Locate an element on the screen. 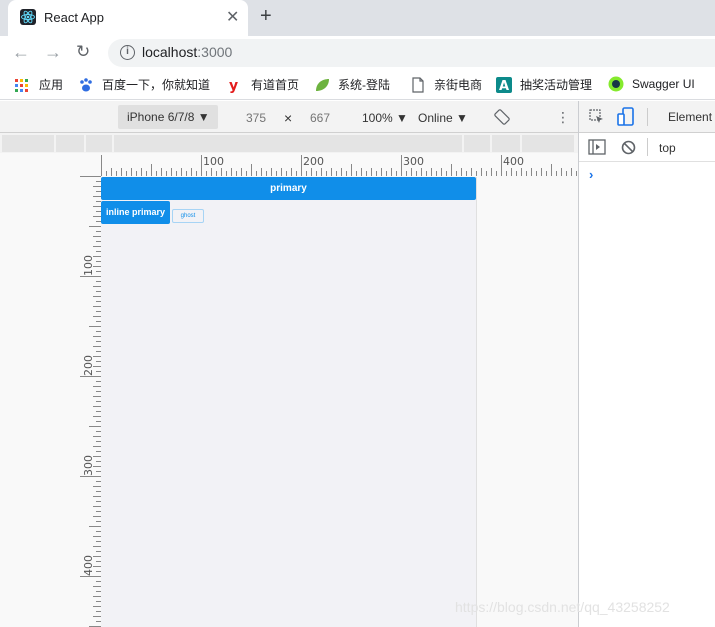  tab-title: React App is located at coordinates (74, 17).